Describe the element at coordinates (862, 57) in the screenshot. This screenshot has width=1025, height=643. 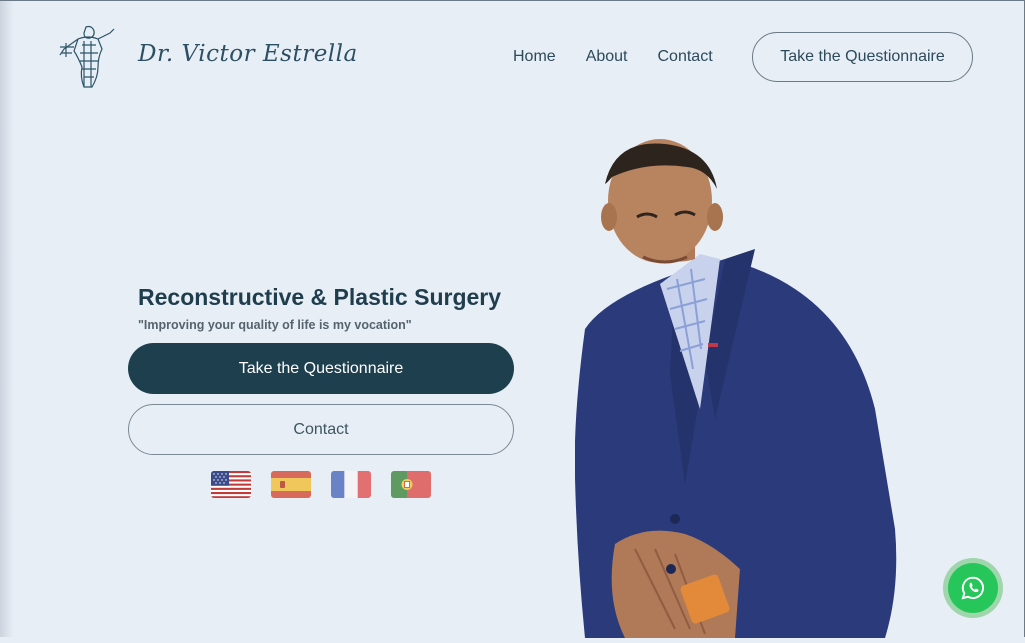
I see `header-questionnaire-button: Take the Questionnaire` at that location.